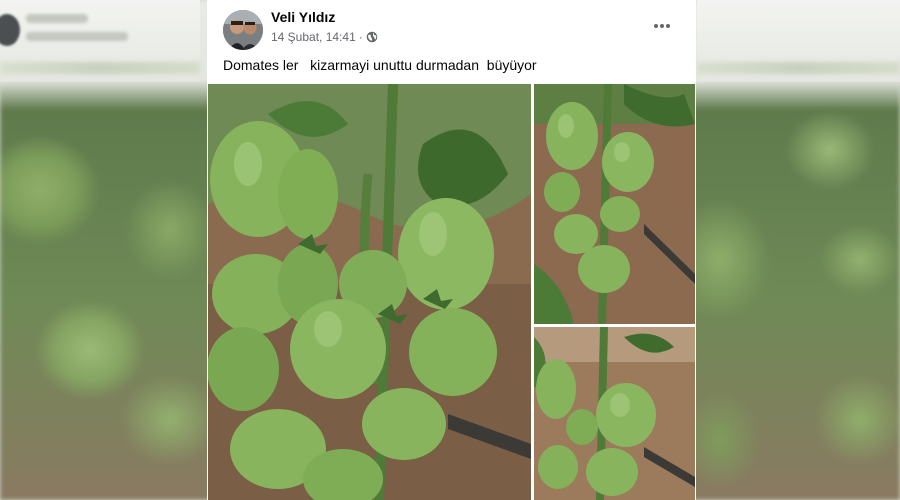 This screenshot has width=900, height=500. What do you see at coordinates (243, 30) in the screenshot?
I see `author-avatar` at bounding box center [243, 30].